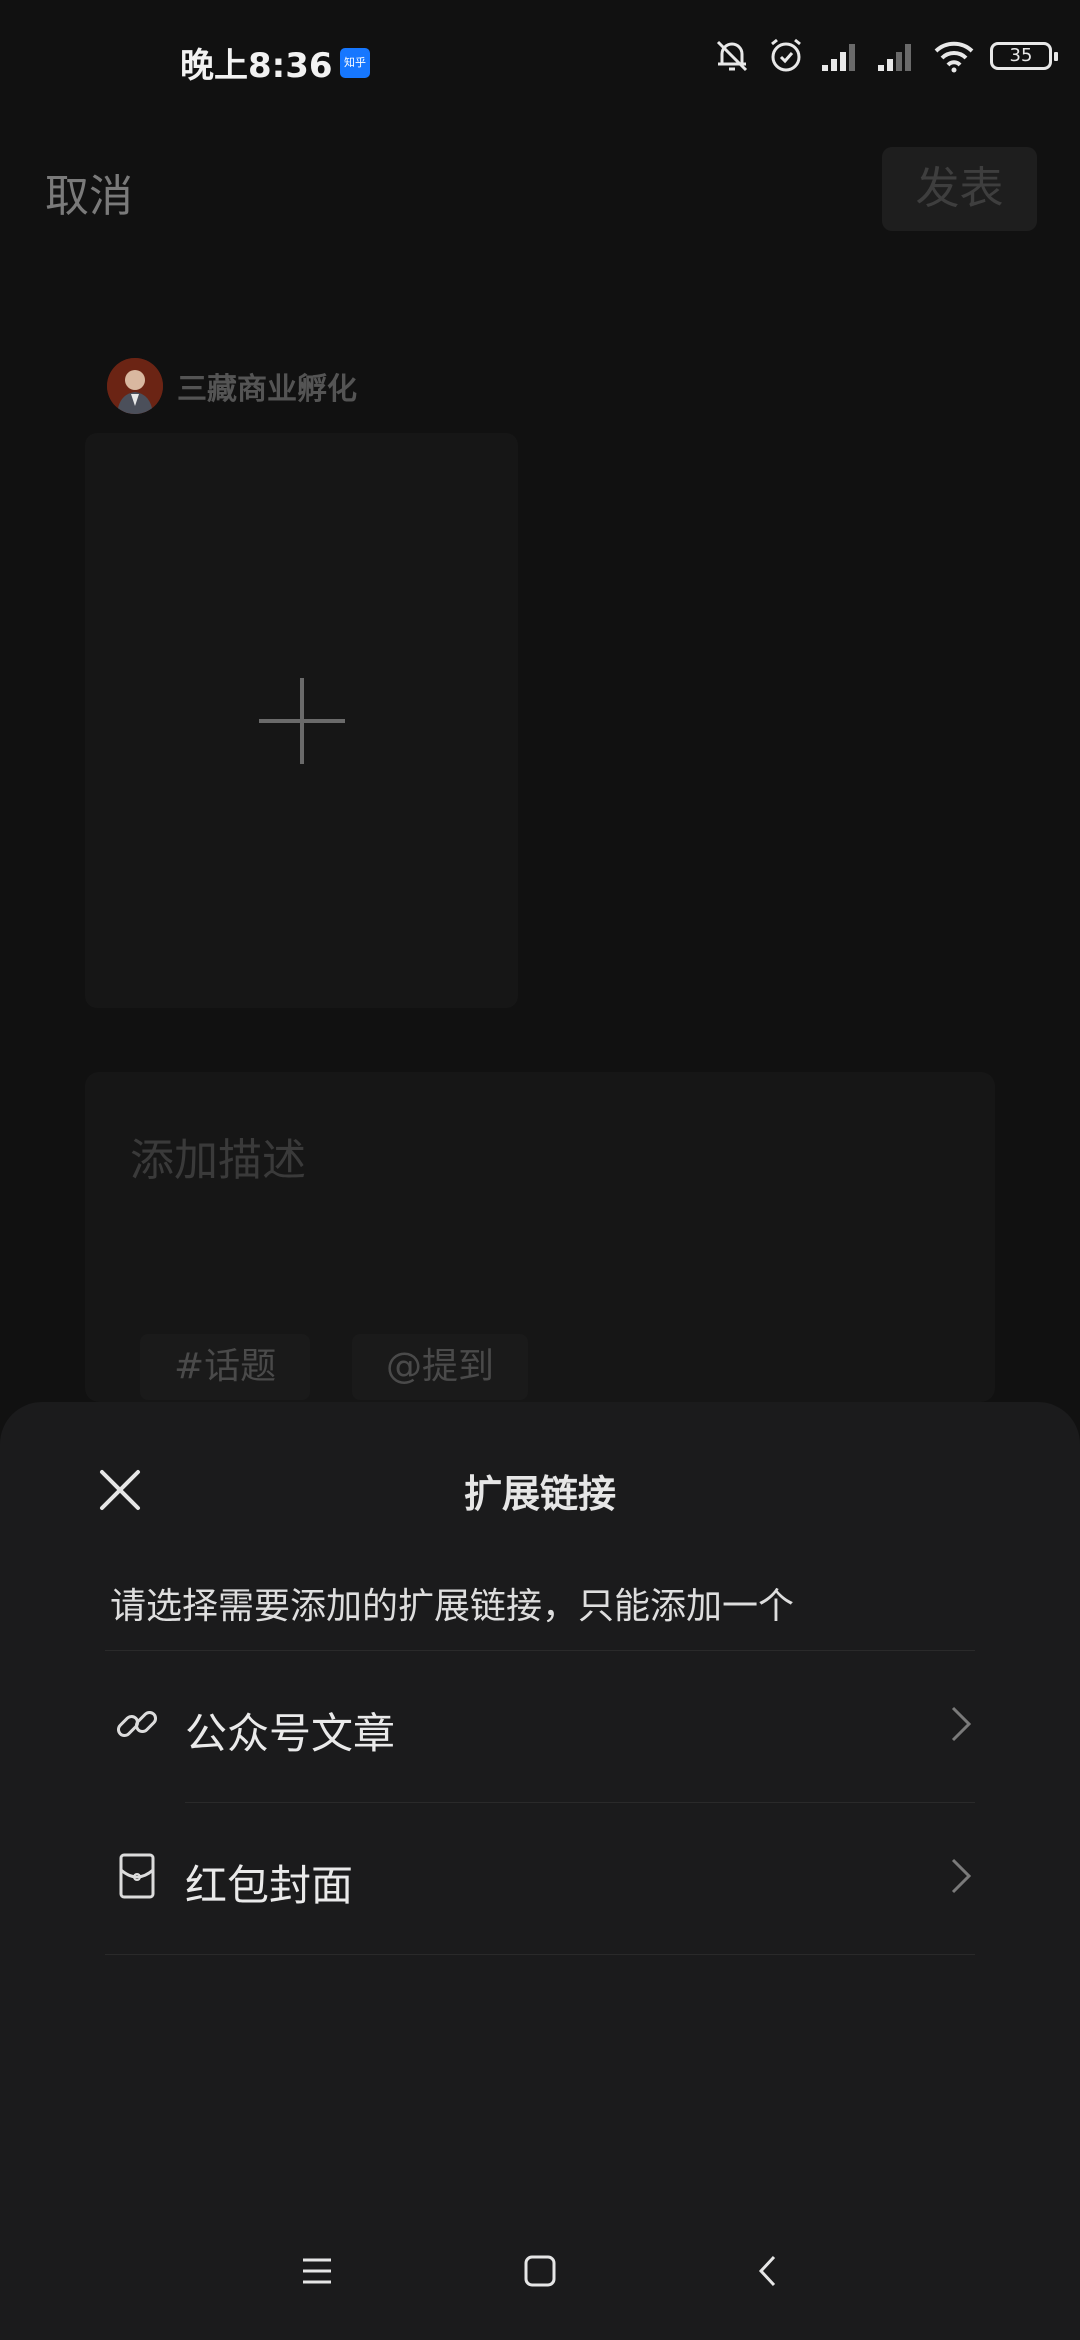 The width and height of the screenshot is (1080, 2340). I want to click on menu-icon, so click(317, 2271).